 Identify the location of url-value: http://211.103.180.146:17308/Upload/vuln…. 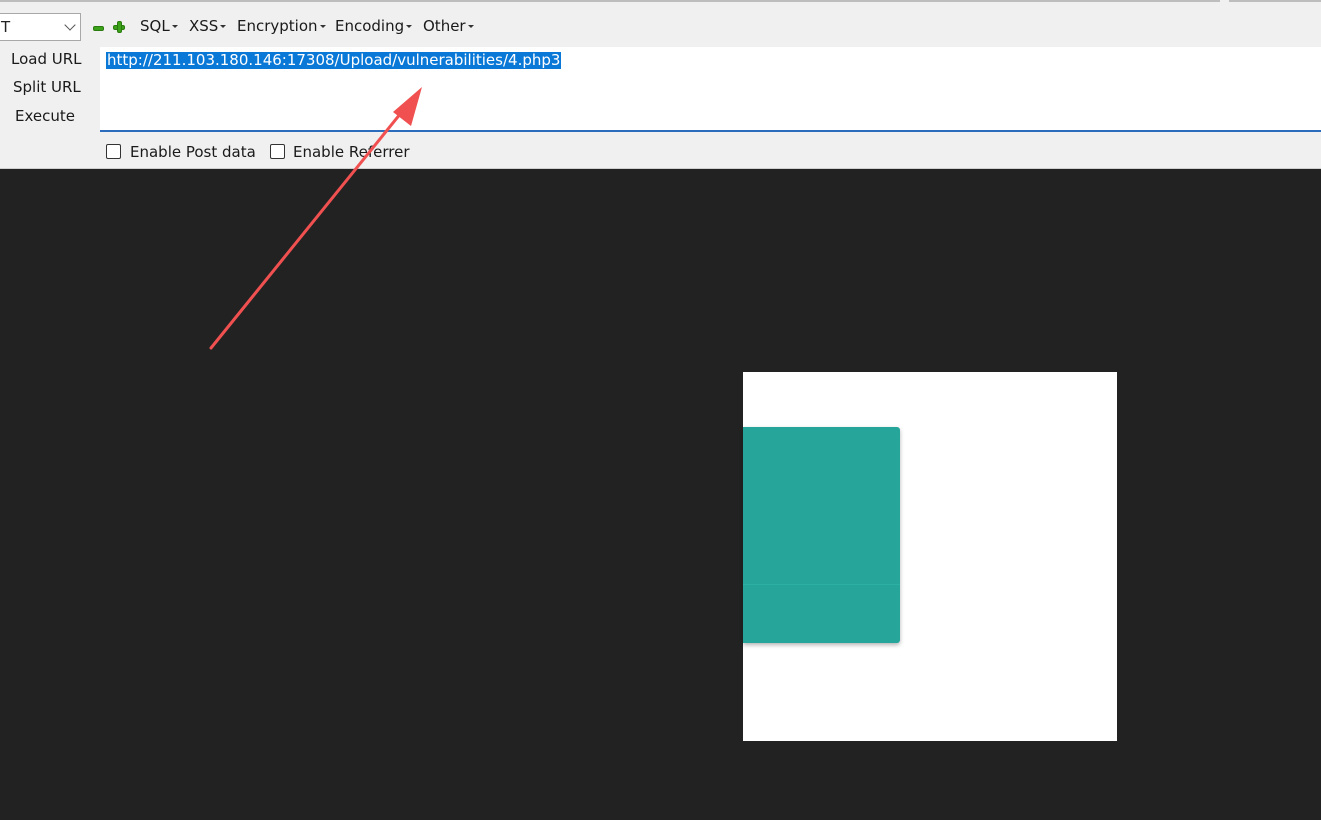
(334, 60).